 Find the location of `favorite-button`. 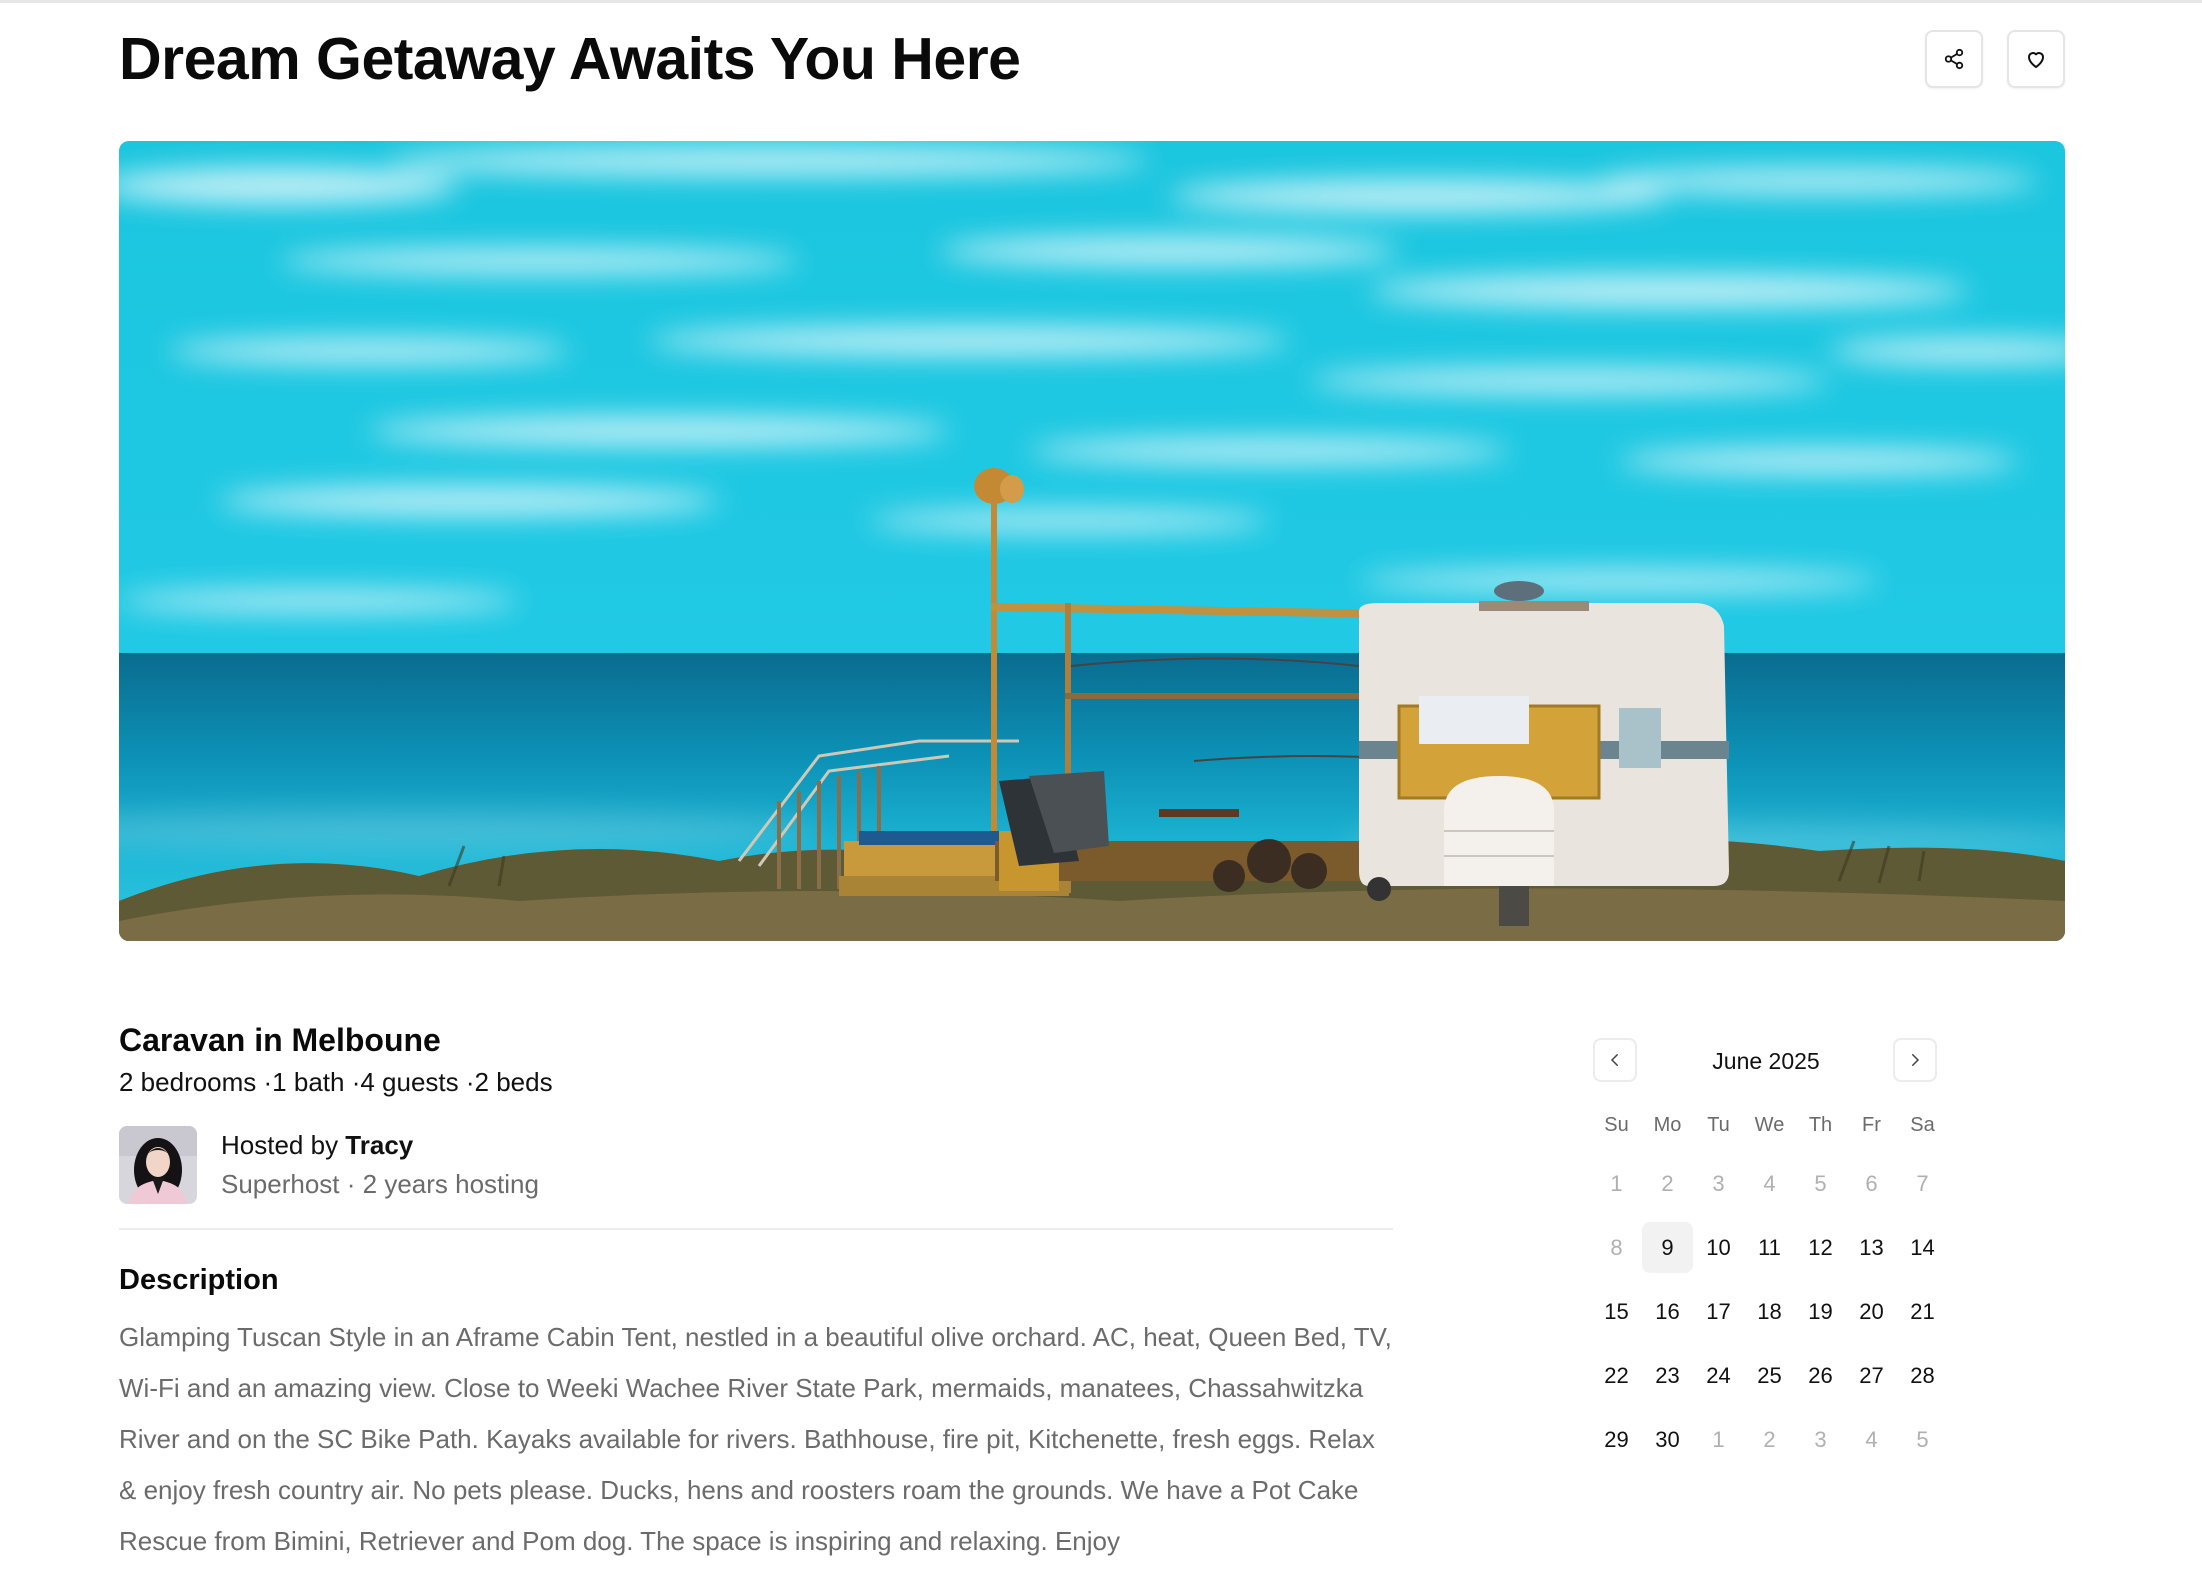

favorite-button is located at coordinates (2036, 59).